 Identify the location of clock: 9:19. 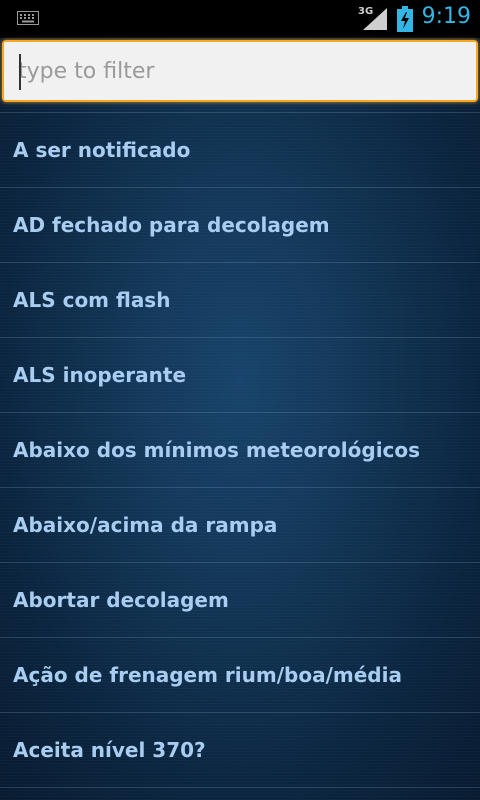
(446, 16).